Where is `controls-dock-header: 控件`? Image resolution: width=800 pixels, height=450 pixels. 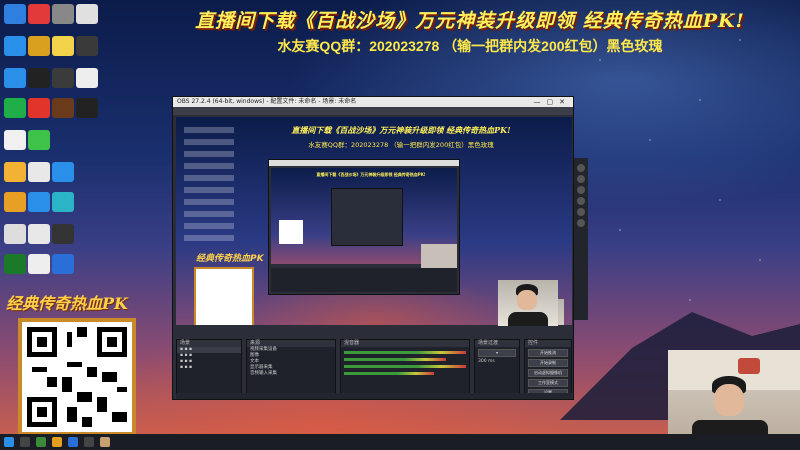
controls-dock-header: 控件 is located at coordinates (548, 343).